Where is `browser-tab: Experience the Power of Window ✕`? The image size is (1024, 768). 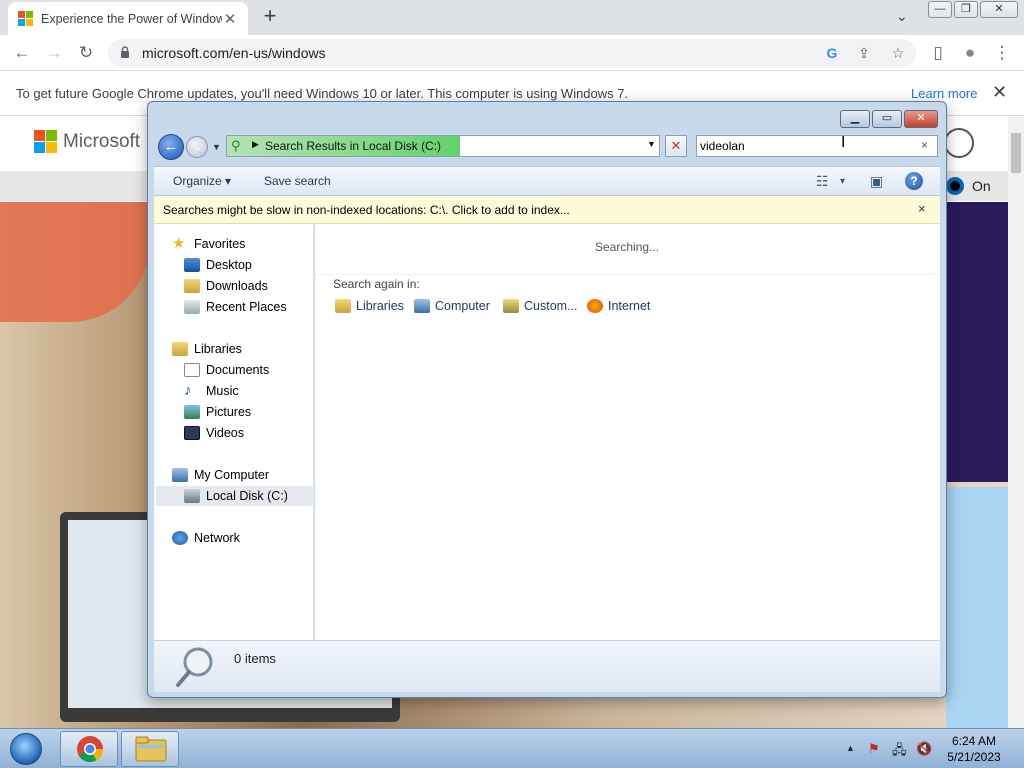
browser-tab: Experience the Power of Window ✕ is located at coordinates (128, 18).